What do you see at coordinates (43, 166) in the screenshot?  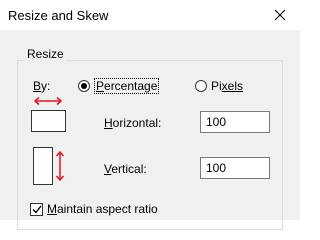 I see `vertical-page-icon` at bounding box center [43, 166].